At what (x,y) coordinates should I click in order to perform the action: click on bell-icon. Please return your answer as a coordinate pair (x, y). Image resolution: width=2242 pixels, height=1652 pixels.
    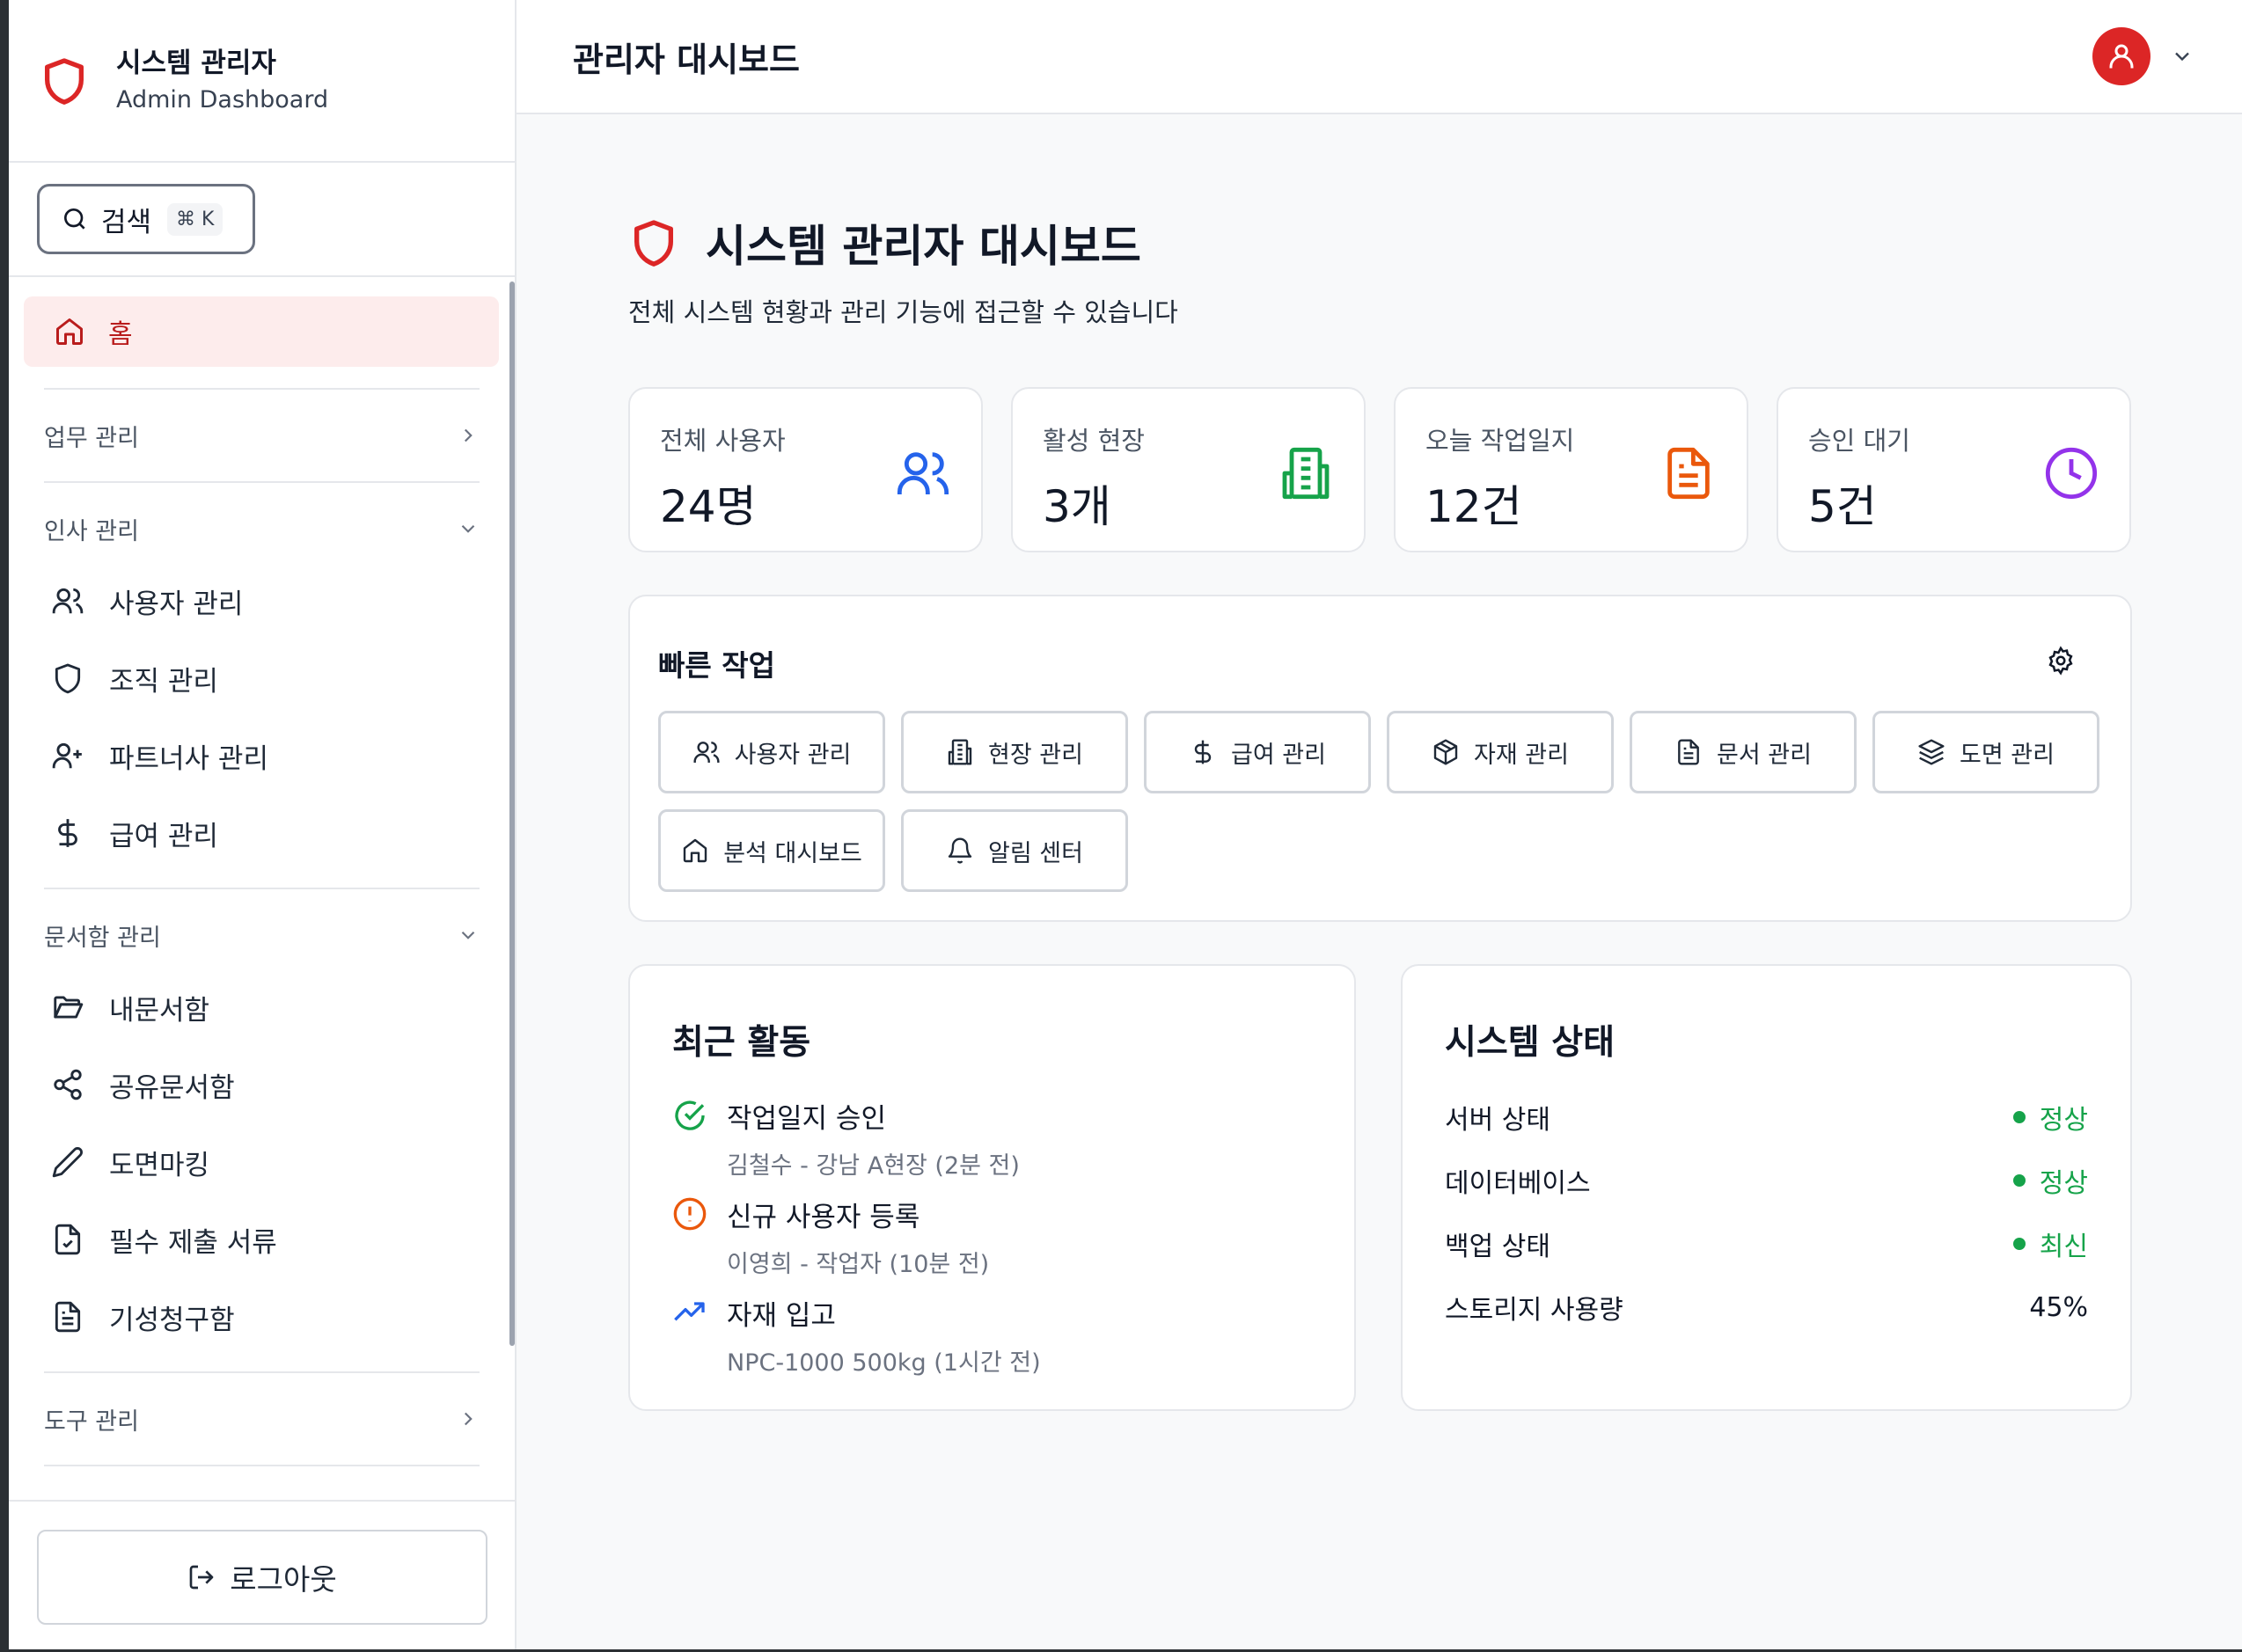
    Looking at the image, I should click on (960, 850).